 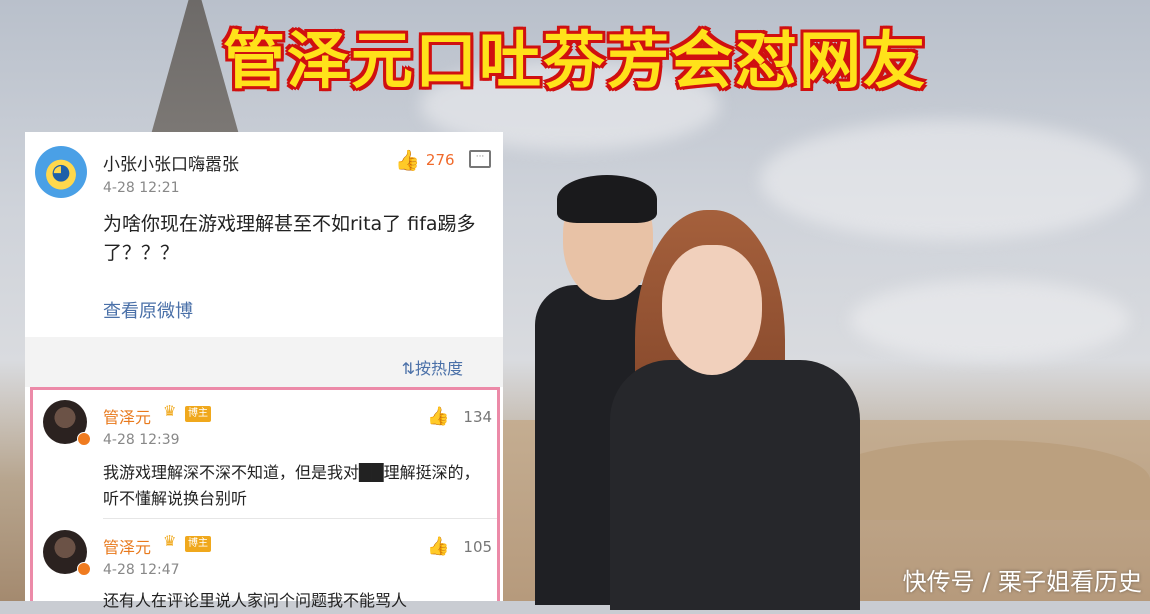 I want to click on comment-text: 为啥你现在游戏理解甚至不如rita了 fifa踢多了？？？, so click(x=289, y=238).